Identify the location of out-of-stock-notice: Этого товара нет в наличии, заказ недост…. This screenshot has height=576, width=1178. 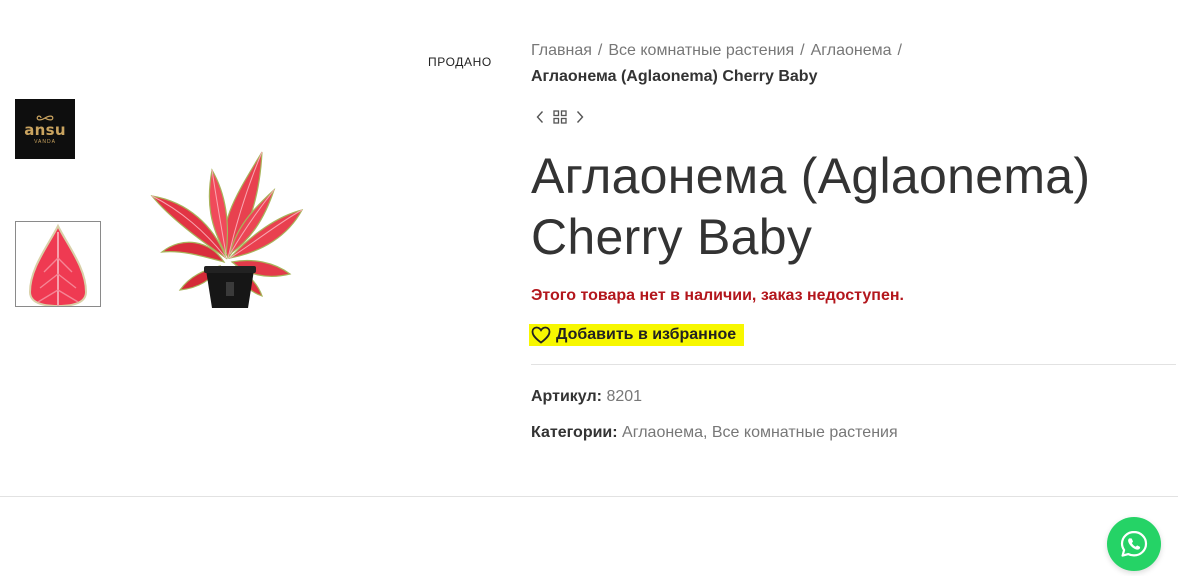
(717, 295).